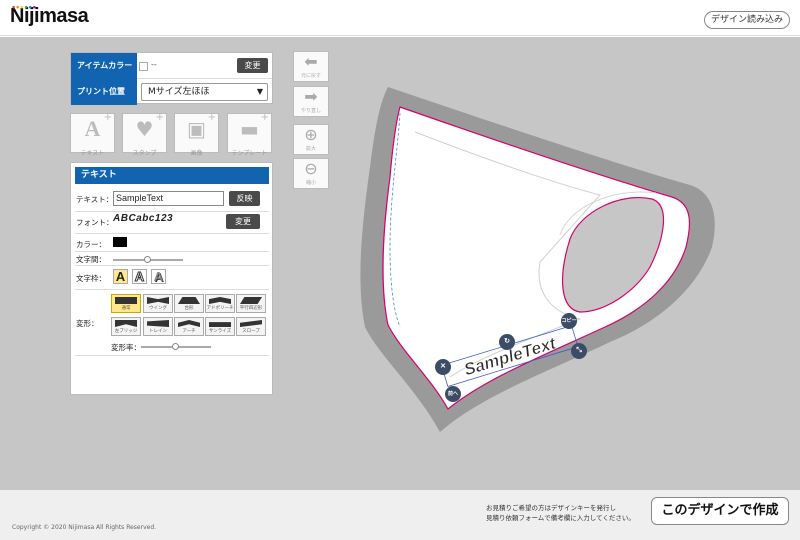 The height and width of the screenshot is (540, 800). What do you see at coordinates (220, 303) in the screenshot?
I see `warp-option-arch-up: アドポリーチ` at bounding box center [220, 303].